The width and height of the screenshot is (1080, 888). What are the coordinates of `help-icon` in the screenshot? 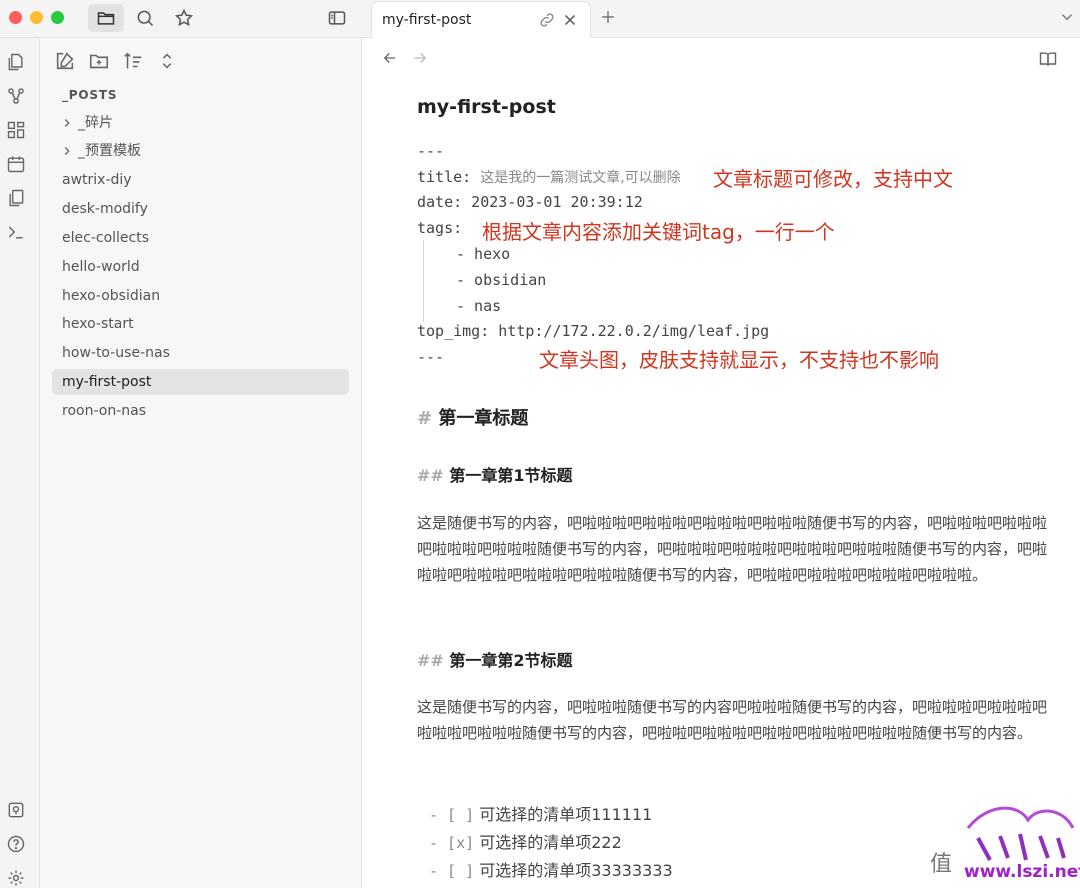 It's located at (16, 844).